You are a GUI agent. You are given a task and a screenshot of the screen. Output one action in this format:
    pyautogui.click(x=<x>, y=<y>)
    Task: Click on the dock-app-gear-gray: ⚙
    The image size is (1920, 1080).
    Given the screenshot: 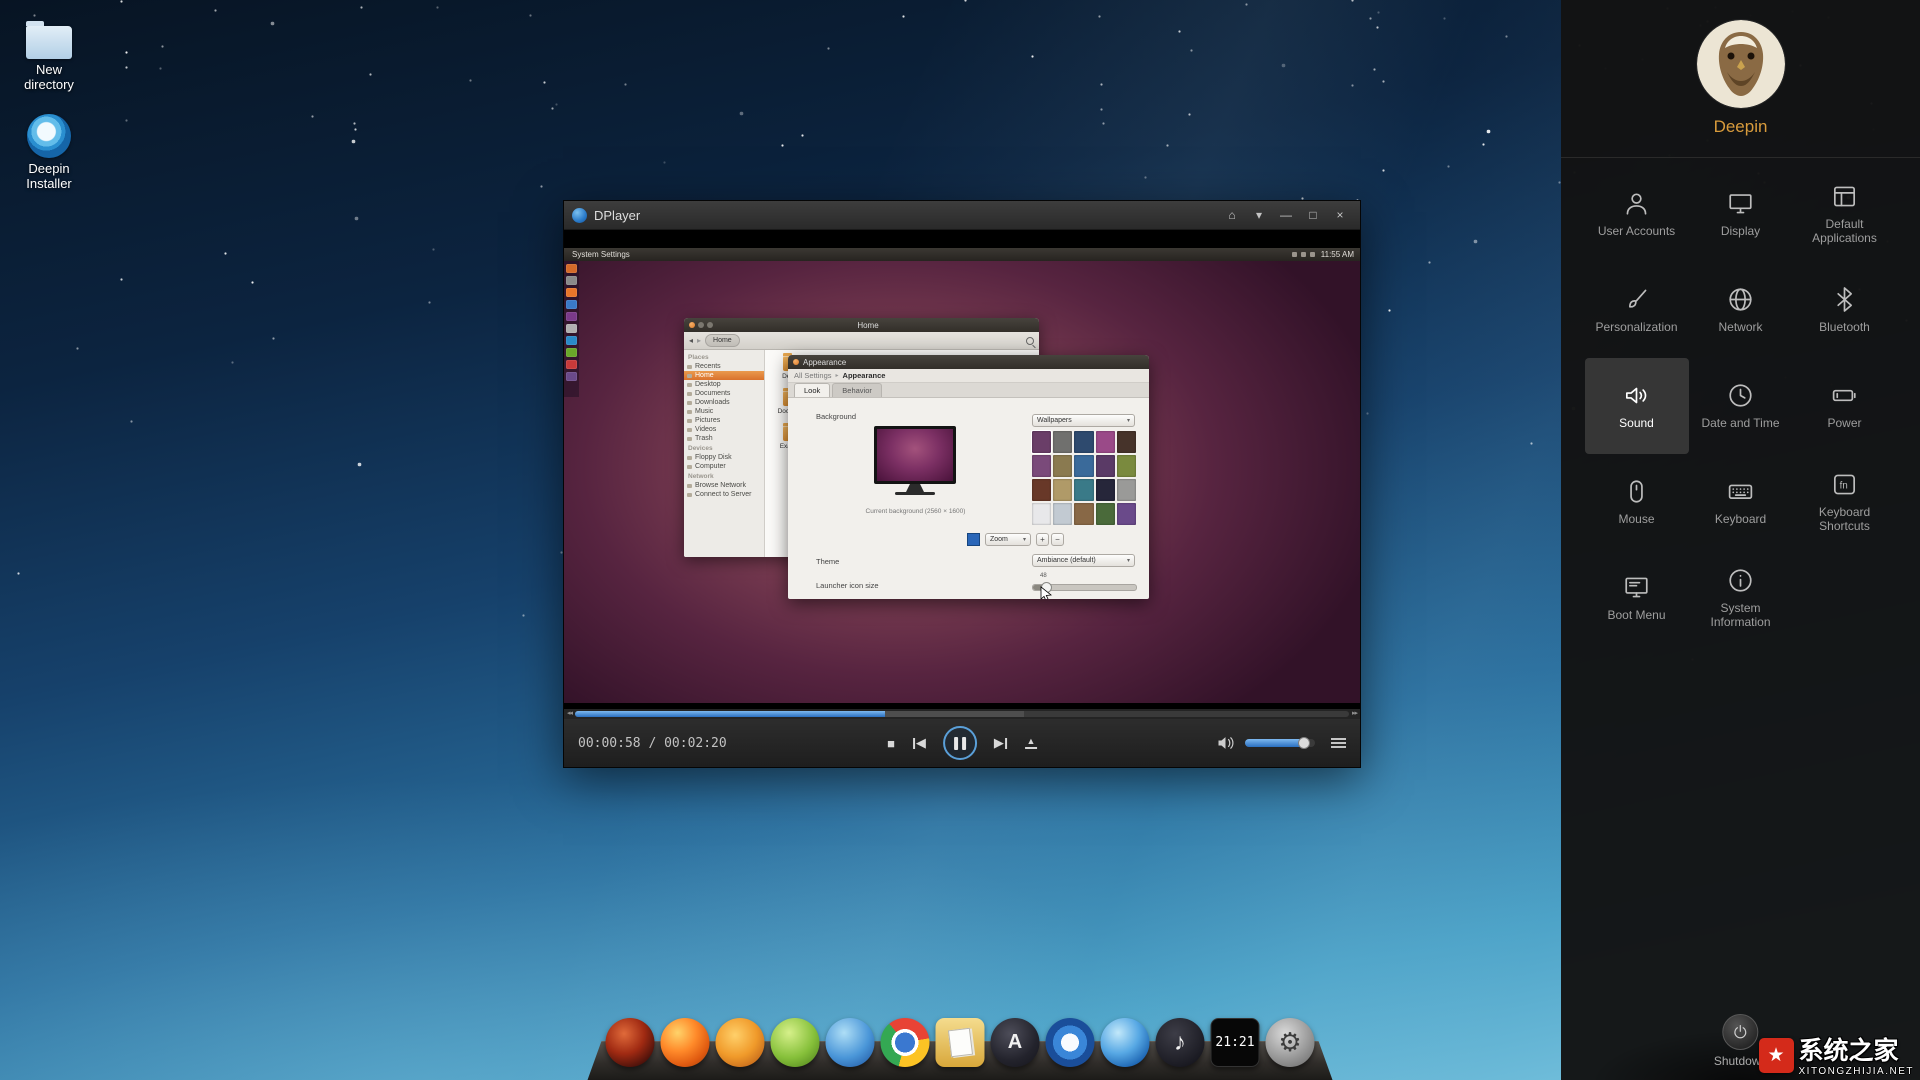 What is the action you would take?
    pyautogui.click(x=1290, y=1042)
    